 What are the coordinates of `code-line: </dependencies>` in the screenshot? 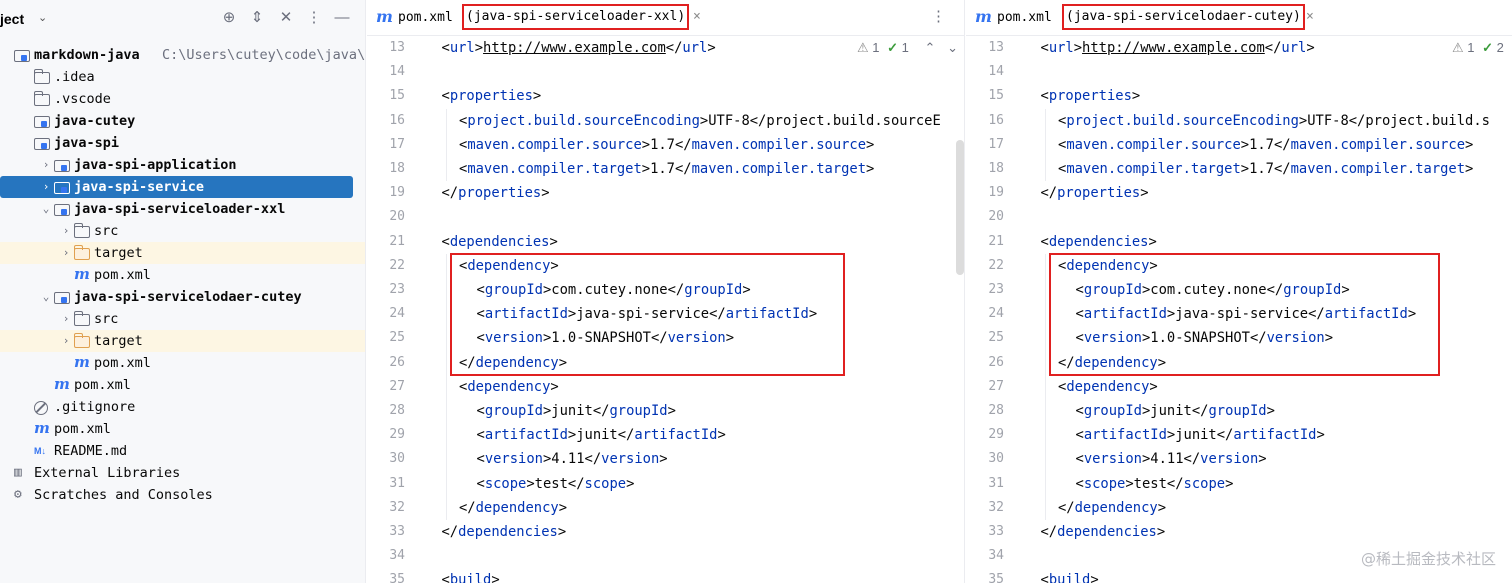 It's located at (504, 532).